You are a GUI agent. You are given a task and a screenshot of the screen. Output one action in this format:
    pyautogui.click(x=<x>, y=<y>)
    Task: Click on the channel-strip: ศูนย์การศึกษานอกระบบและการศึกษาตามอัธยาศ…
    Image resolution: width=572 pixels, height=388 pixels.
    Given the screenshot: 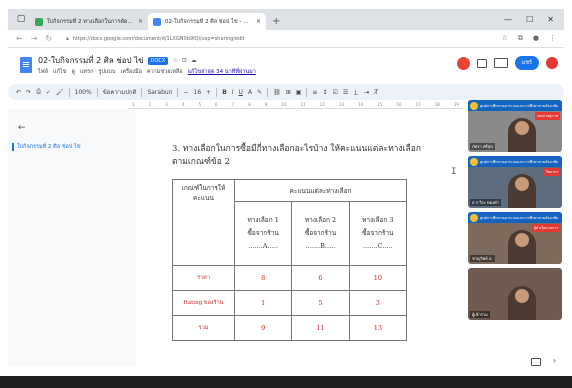 What is the action you would take?
    pyautogui.click(x=515, y=161)
    